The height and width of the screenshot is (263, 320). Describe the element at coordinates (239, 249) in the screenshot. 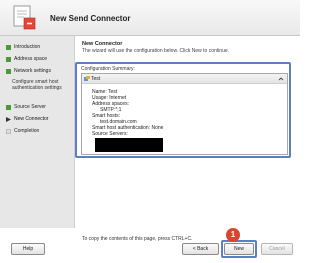

I see `new-button: New` at that location.